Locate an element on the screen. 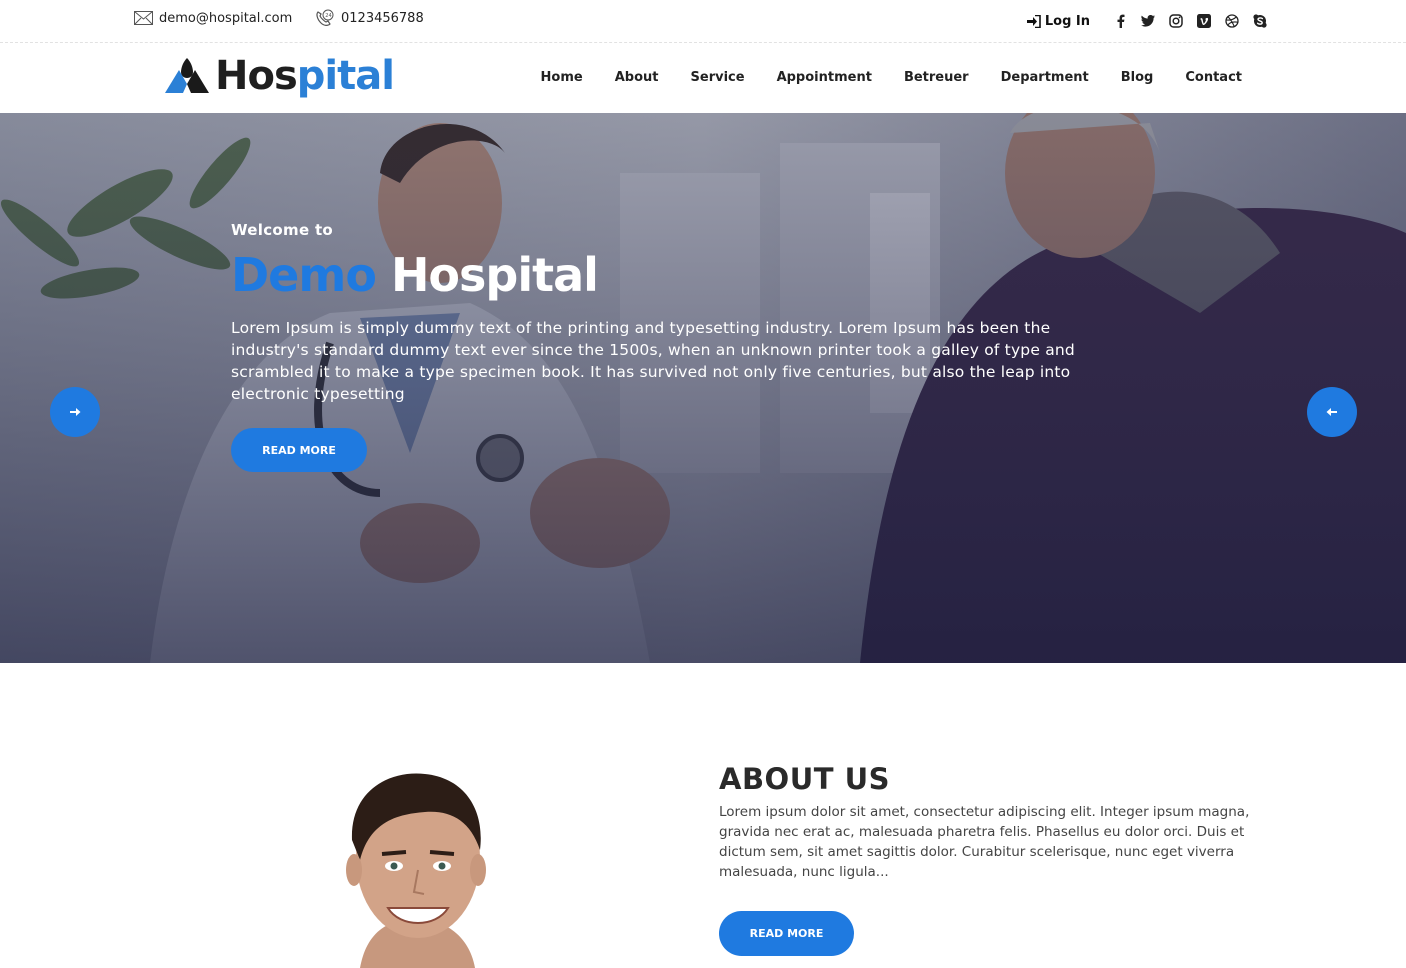 This screenshot has height=968, width=1406. instagram-icon is located at coordinates (1176, 21).